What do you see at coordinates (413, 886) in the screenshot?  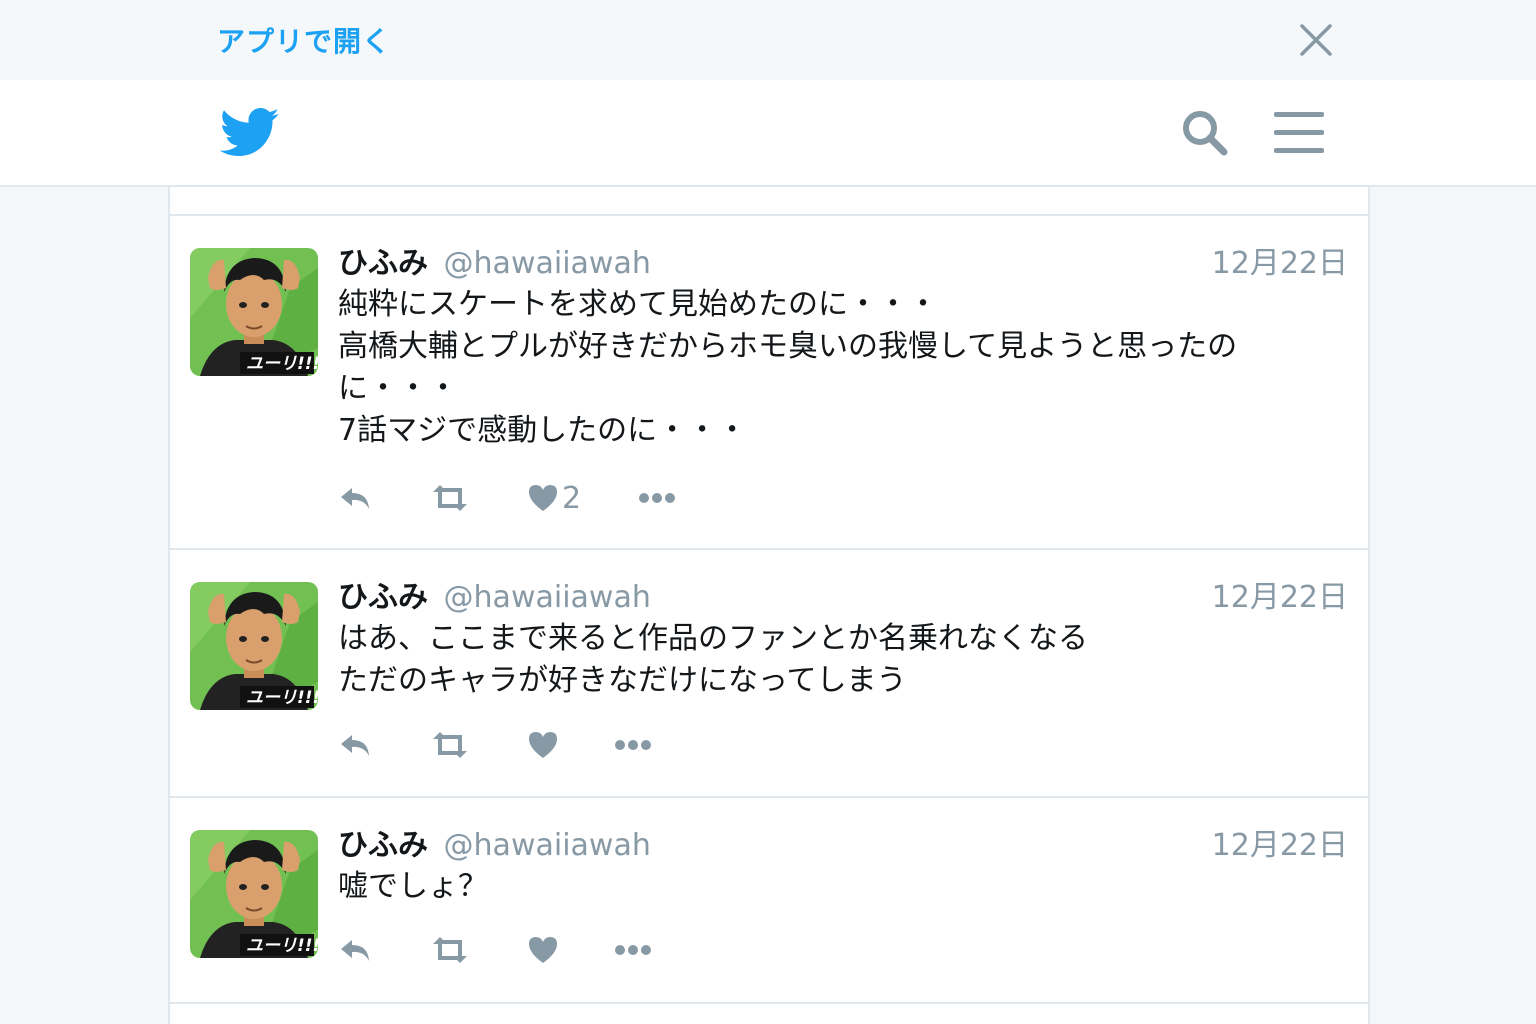 I see `tweet-text-line: 嘘でしょ？` at bounding box center [413, 886].